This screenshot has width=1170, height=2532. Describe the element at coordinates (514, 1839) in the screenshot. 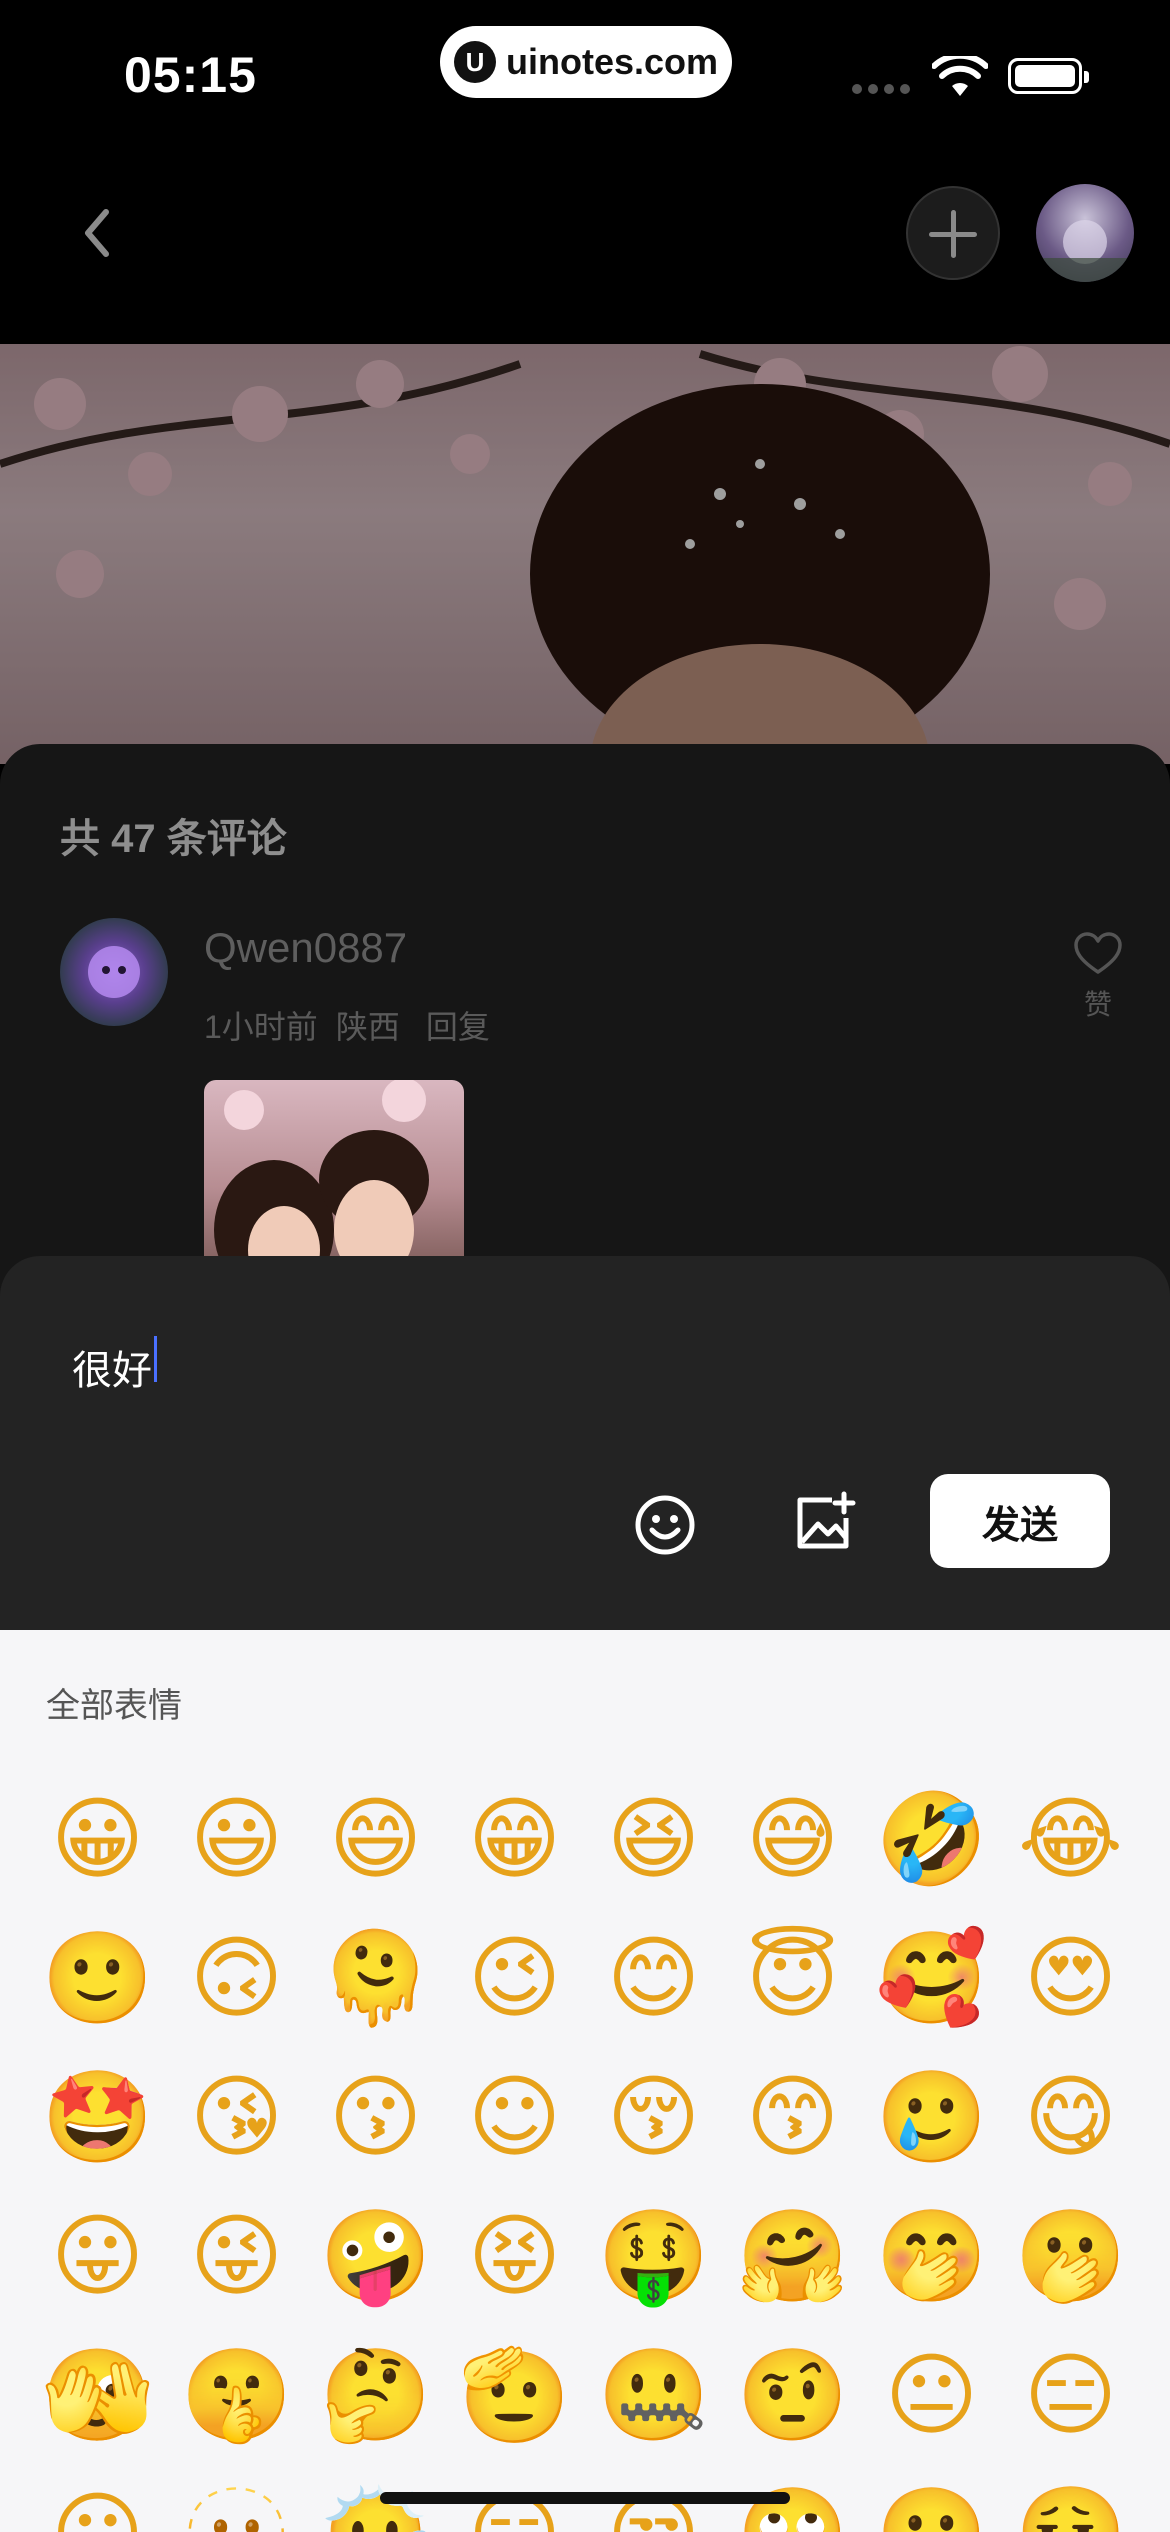

I see `emoji-key: 😁` at that location.